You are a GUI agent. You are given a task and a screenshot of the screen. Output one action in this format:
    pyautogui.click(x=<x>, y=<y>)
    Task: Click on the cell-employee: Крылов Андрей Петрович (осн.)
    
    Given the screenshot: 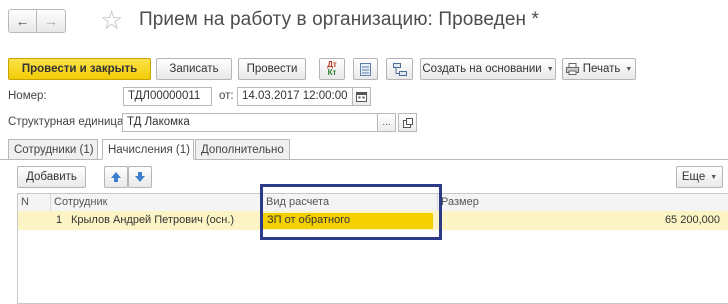 What is the action you would take?
    pyautogui.click(x=152, y=220)
    